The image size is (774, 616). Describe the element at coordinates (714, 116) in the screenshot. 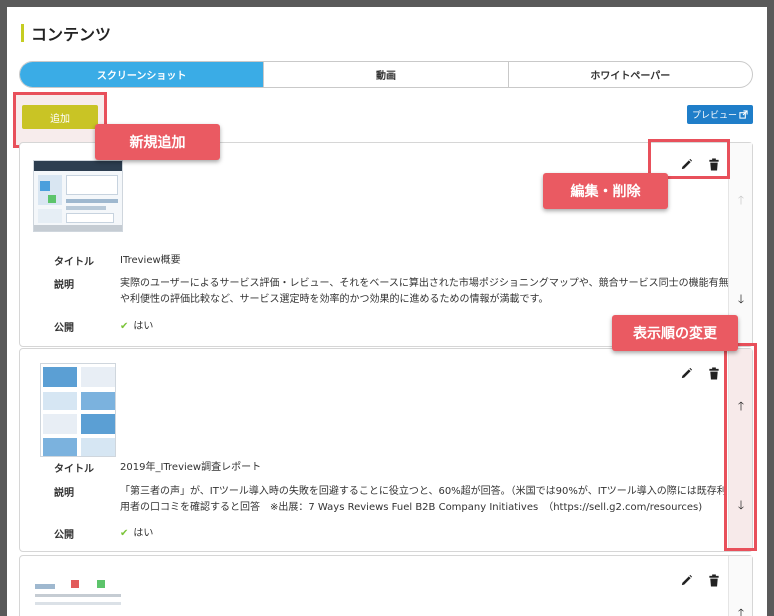

I see `preview-button-label: プレビュー` at that location.